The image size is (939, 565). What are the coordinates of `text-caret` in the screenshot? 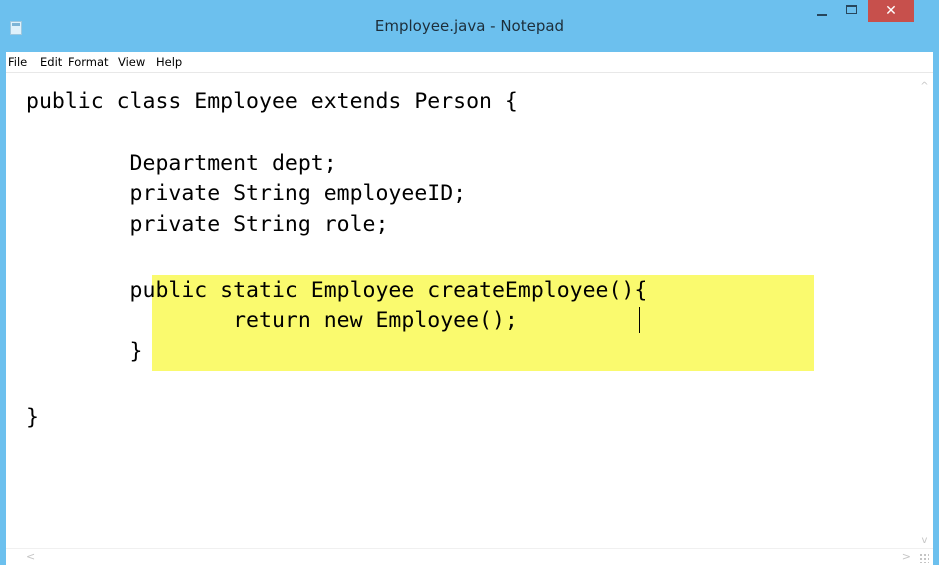 It's located at (639, 320).